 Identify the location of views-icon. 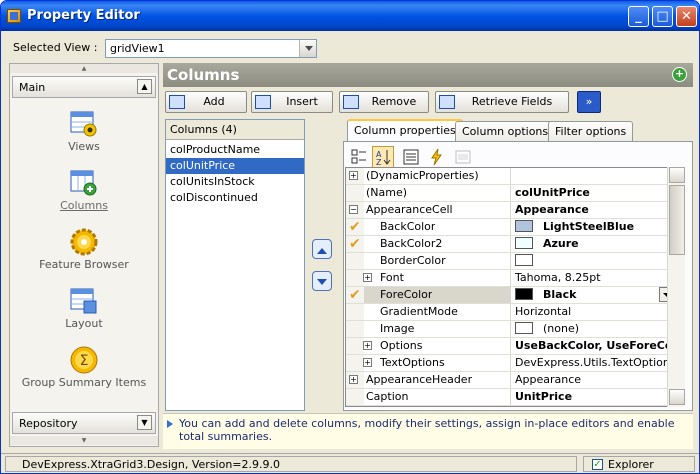
(83, 124).